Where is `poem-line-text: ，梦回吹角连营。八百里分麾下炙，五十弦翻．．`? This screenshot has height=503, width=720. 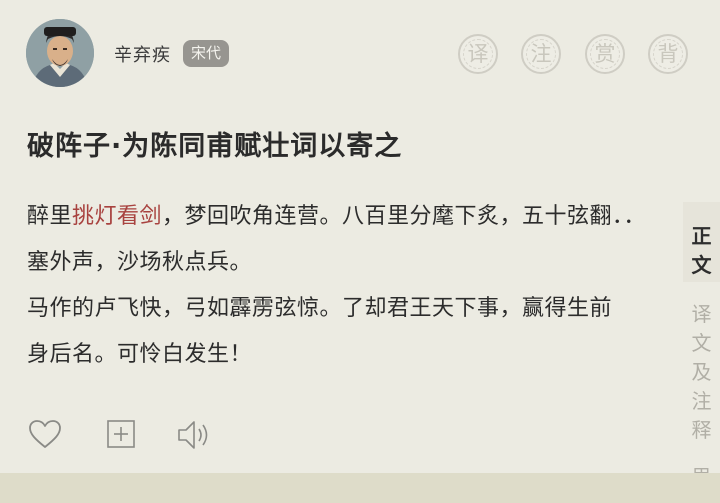 poem-line-text: ，梦回吹角连营。八百里分麾下炙，五十弦翻．． is located at coordinates (404, 216).